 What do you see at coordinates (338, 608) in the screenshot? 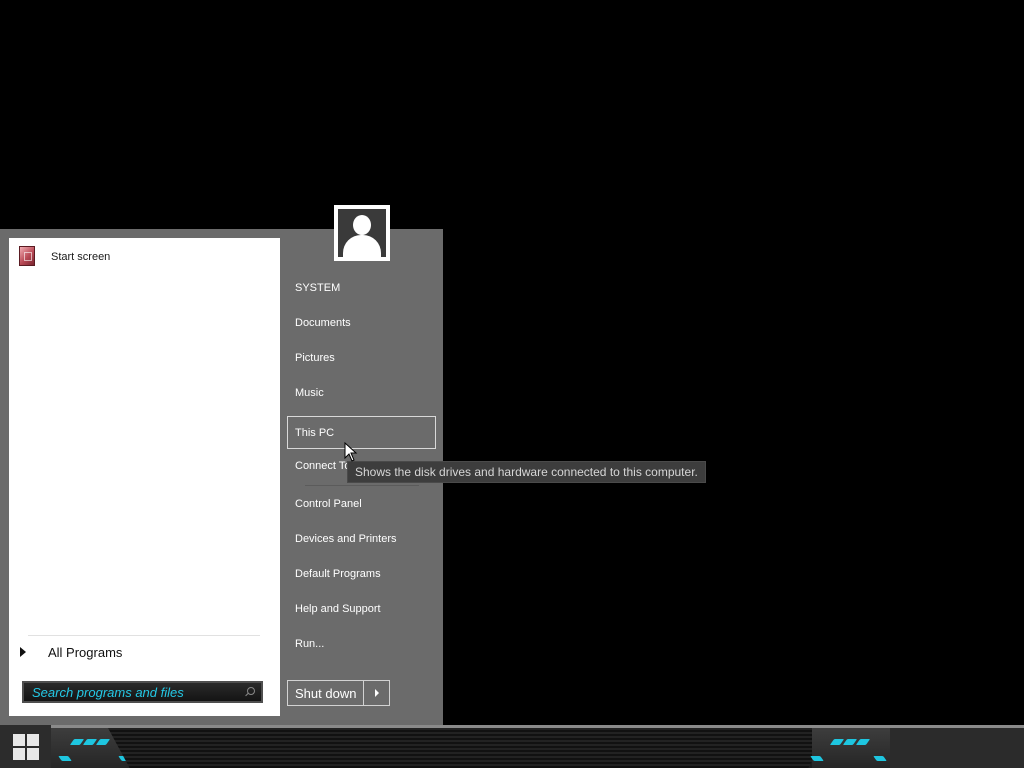
I see `menu-item-label: Help and Support` at bounding box center [338, 608].